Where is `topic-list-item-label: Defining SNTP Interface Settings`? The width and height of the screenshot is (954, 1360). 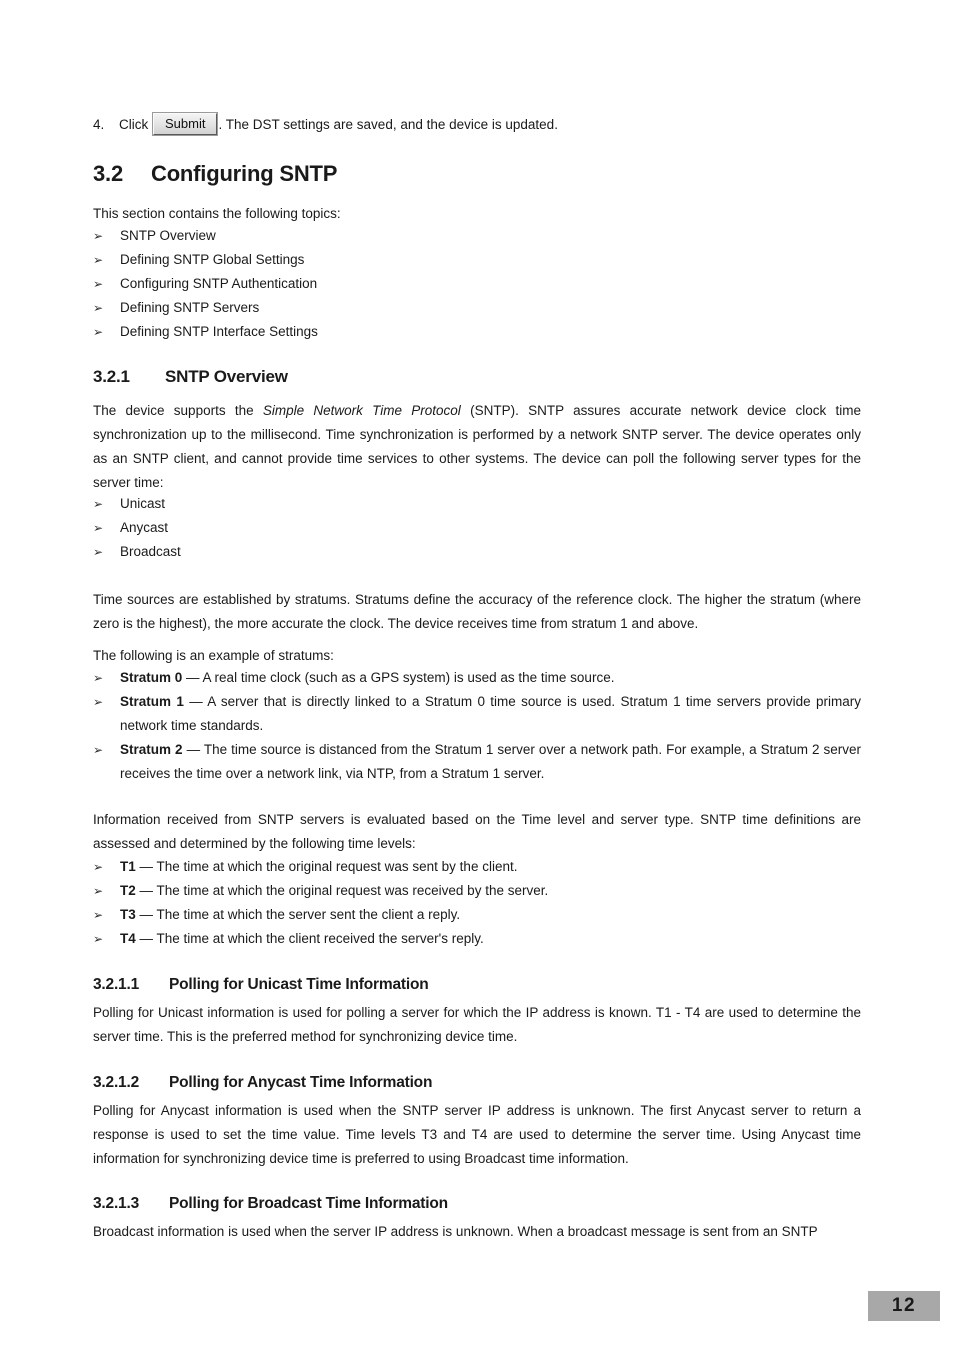
topic-list-item-label: Defining SNTP Interface Settings is located at coordinates (219, 331).